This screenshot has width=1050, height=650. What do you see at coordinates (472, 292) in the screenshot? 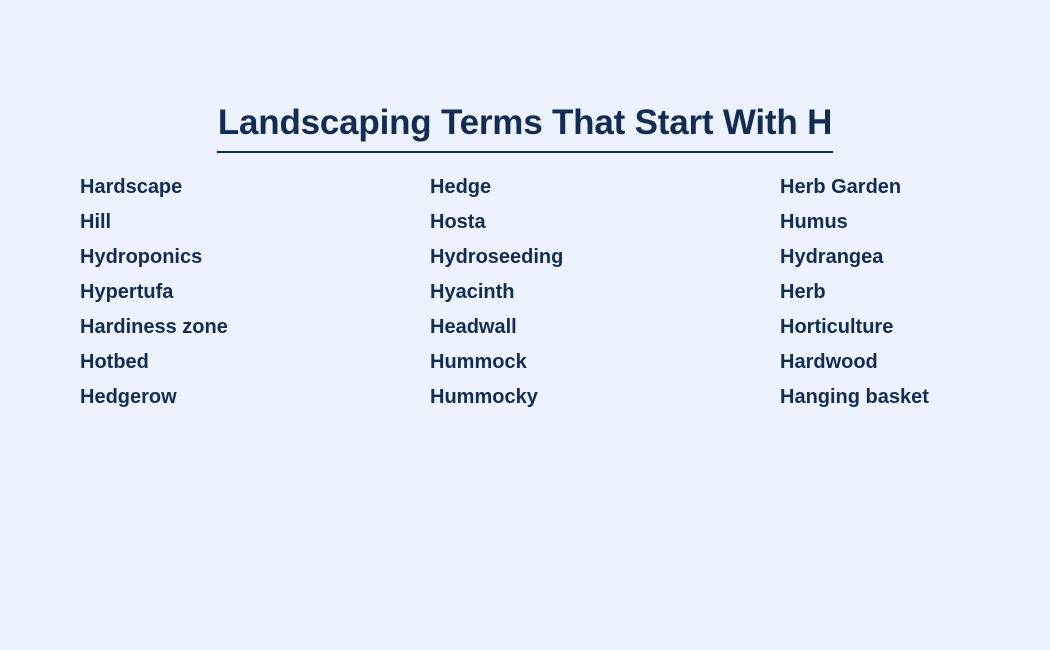
I see `list-item: Hyacinth` at bounding box center [472, 292].